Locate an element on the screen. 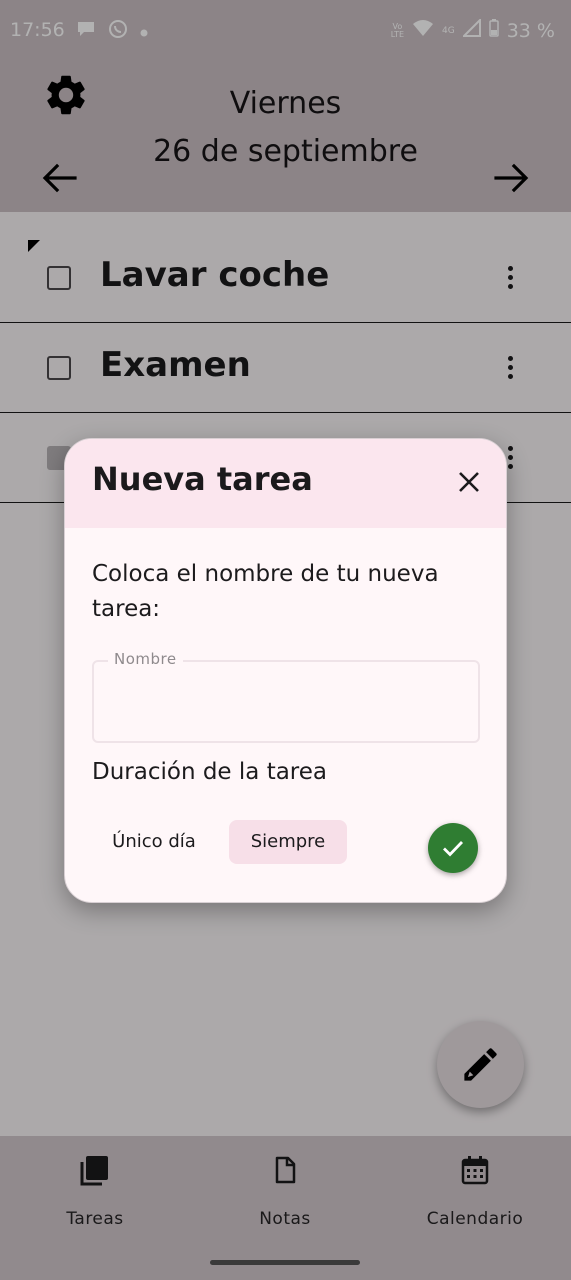  check-icon is located at coordinates (453, 849).